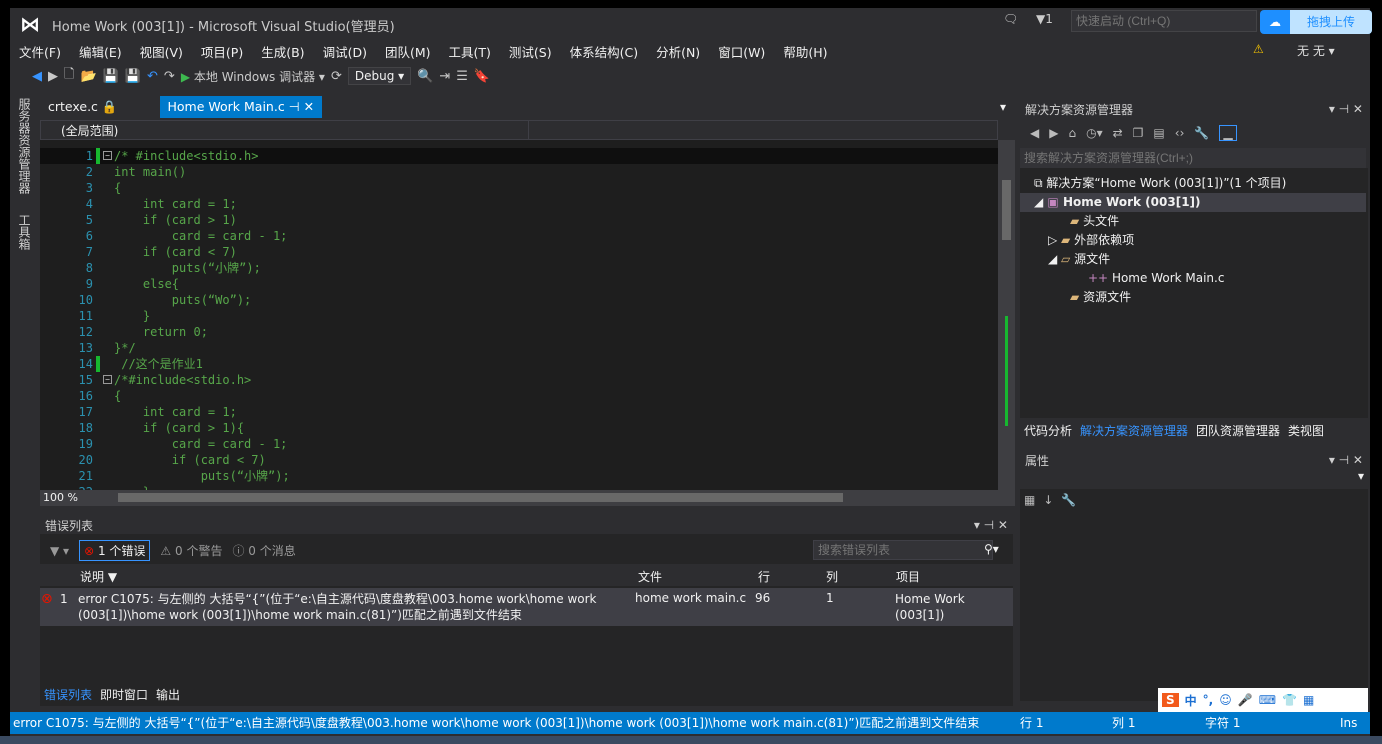  I want to click on tree-solution: ⧉ 解决方案“Home Work (003[1])”(1 个项目), so click(1160, 183).